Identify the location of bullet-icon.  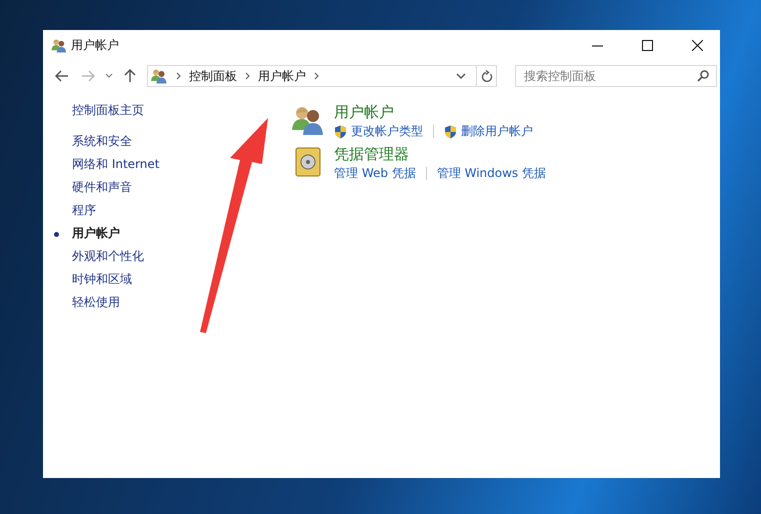
(56, 234).